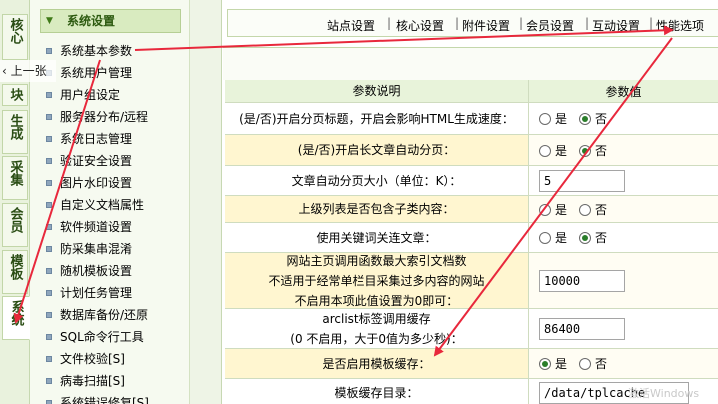 This screenshot has width=718, height=404. What do you see at coordinates (420, 25) in the screenshot?
I see `tab-core-settings: 核心设置` at bounding box center [420, 25].